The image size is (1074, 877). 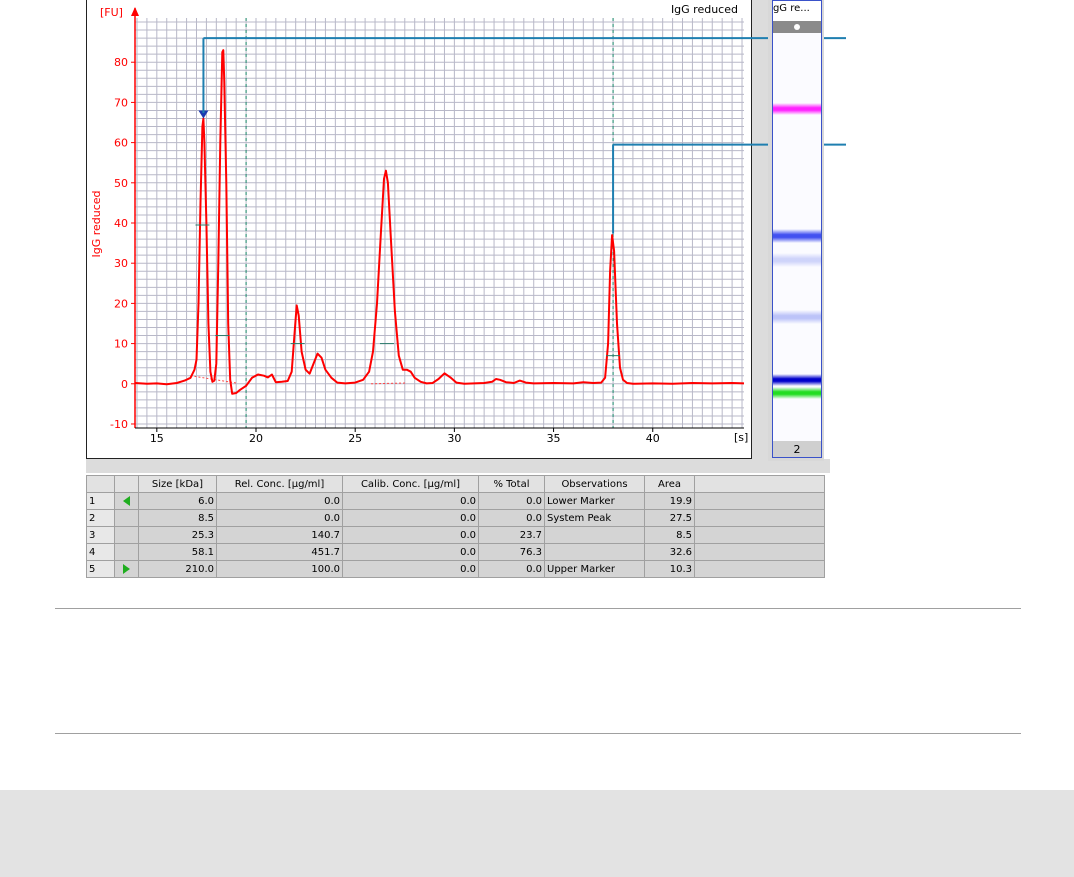 I want to click on peak-markers, so click(x=408, y=233).